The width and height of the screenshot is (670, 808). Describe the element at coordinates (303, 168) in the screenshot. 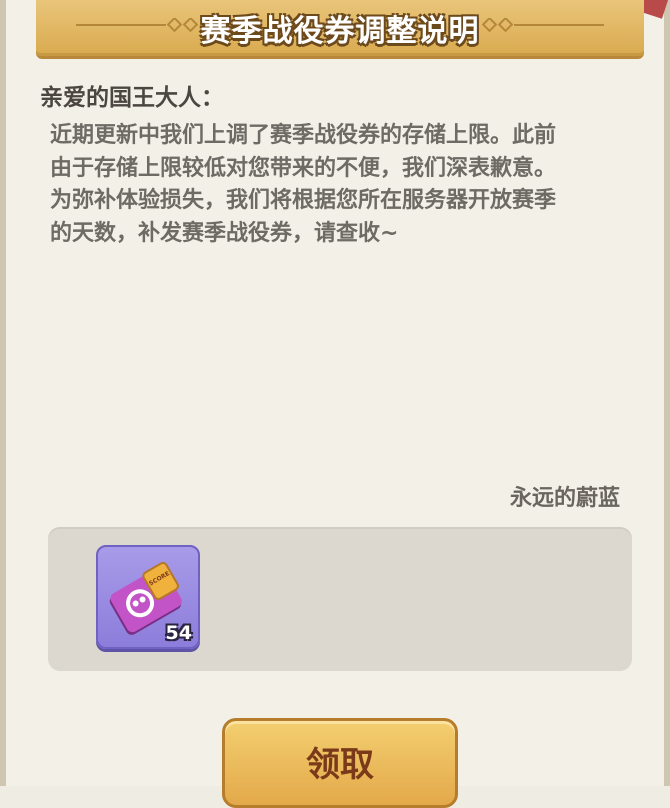

I see `message-line: 由于存储上限较低对您带来的不便，我们深表歉意。` at that location.